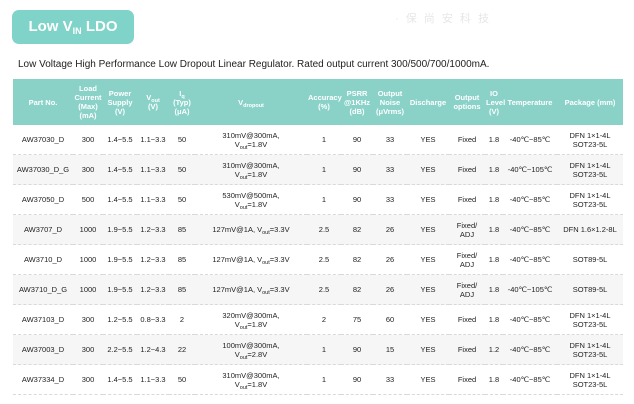 Image resolution: width=634 pixels, height=404 pixels. What do you see at coordinates (43, 289) in the screenshot?
I see `cell-part-no: AW3710_D_G` at bounding box center [43, 289].